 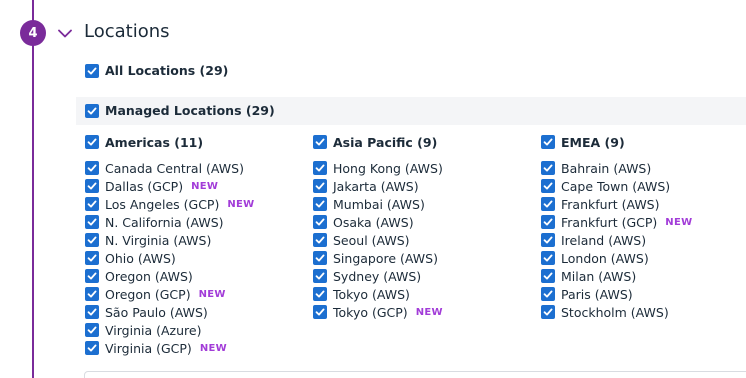 I want to click on location-label: Mumbai (AWS), so click(x=379, y=204).